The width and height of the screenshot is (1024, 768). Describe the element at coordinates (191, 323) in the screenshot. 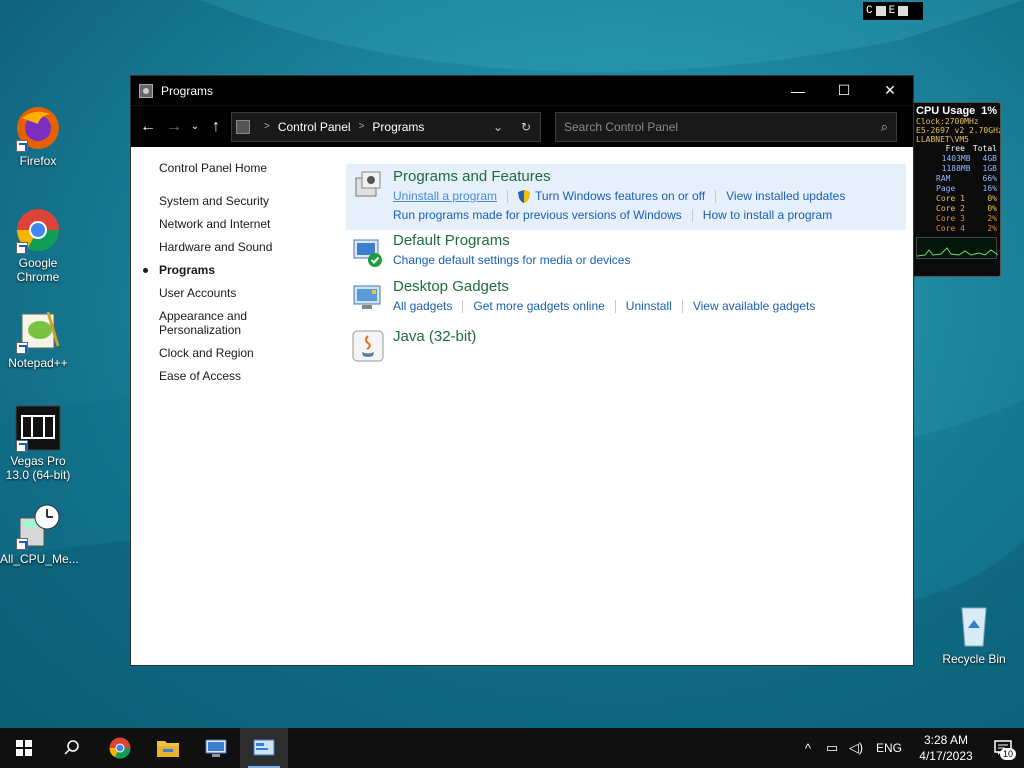

I see `nav-appearance-personalization: Appearance and Personalization` at that location.